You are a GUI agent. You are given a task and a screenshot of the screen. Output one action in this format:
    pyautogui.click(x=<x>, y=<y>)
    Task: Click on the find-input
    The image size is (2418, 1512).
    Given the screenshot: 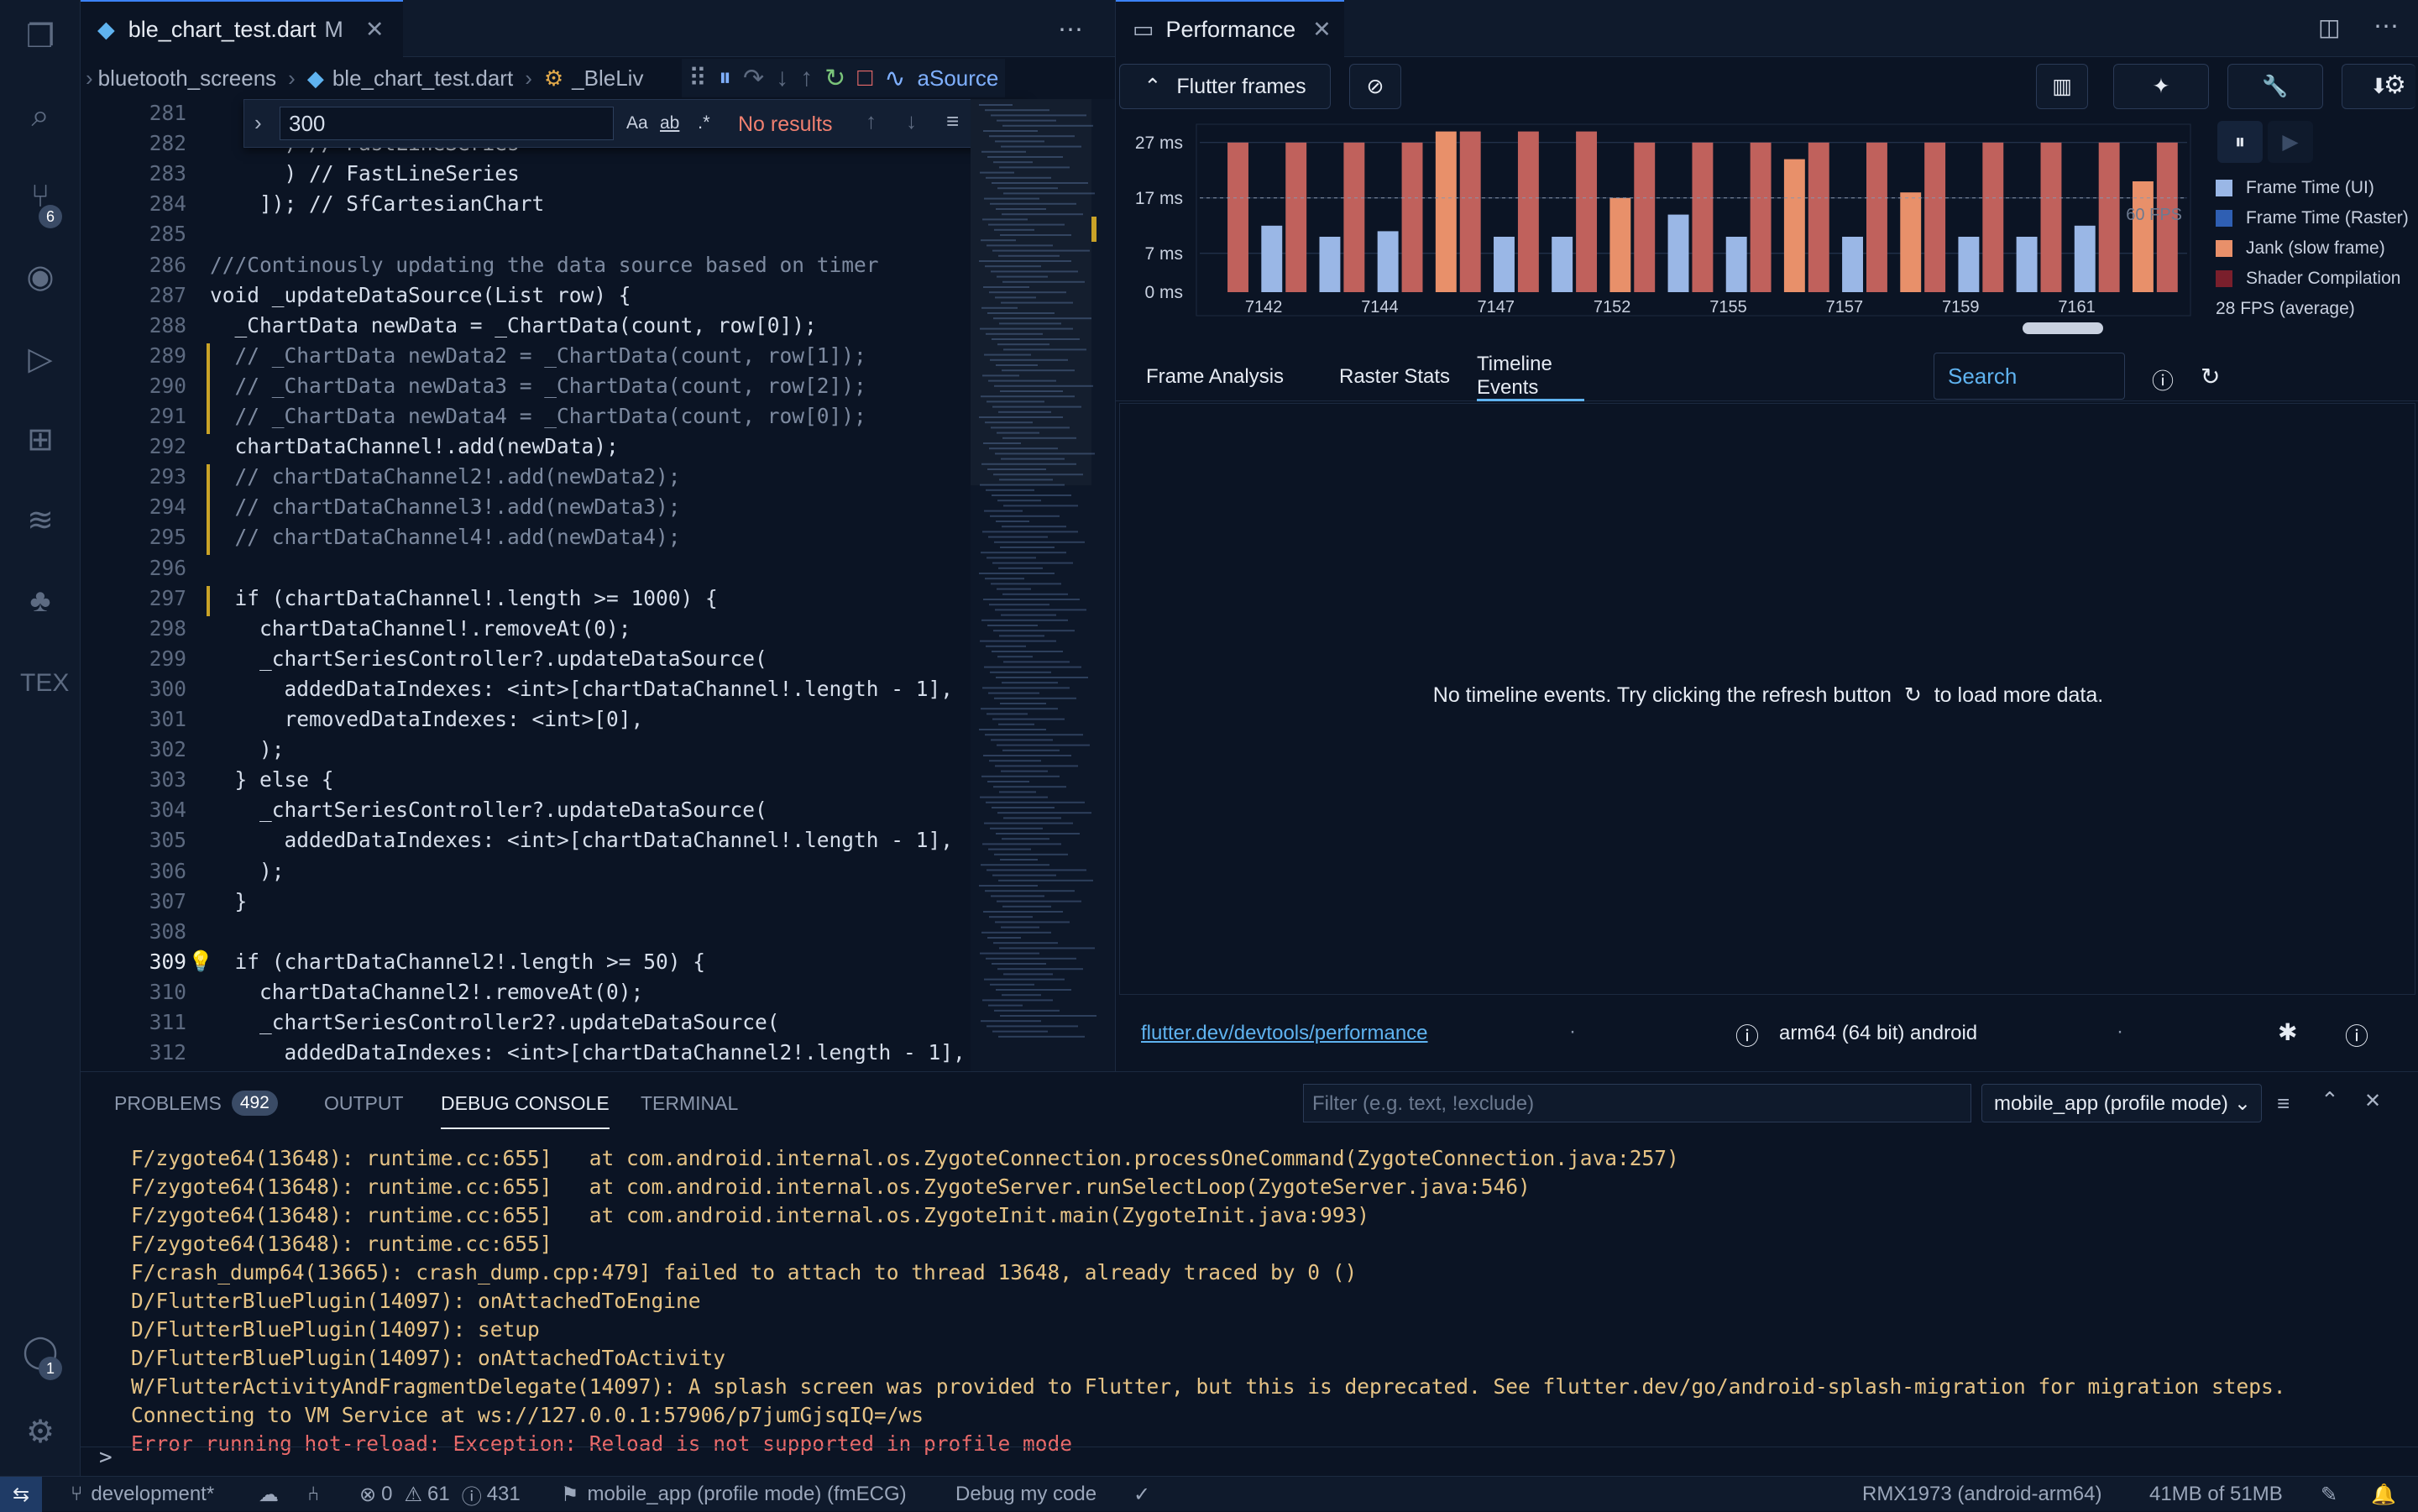 What is the action you would take?
    pyautogui.click(x=447, y=123)
    